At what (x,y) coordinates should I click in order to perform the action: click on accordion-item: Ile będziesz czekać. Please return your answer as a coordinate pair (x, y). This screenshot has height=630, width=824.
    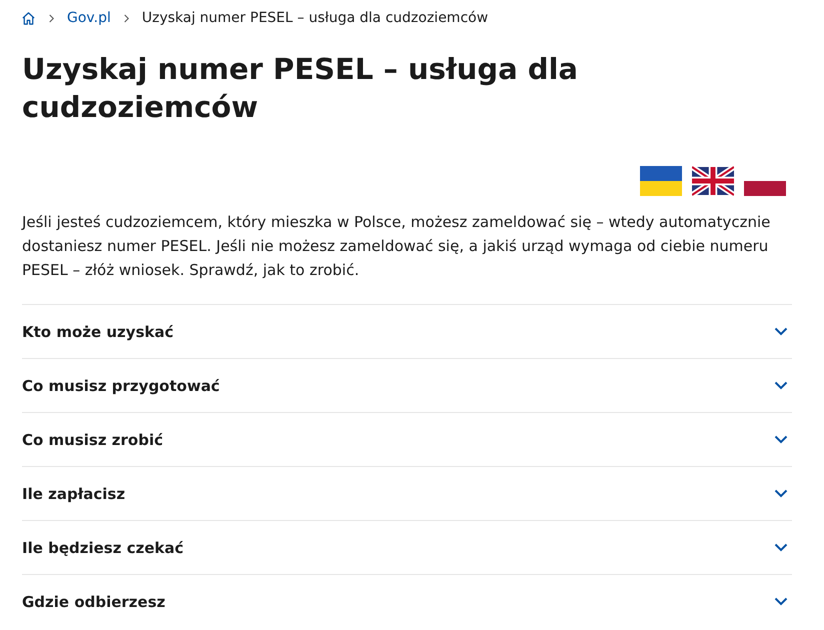
    Looking at the image, I should click on (407, 547).